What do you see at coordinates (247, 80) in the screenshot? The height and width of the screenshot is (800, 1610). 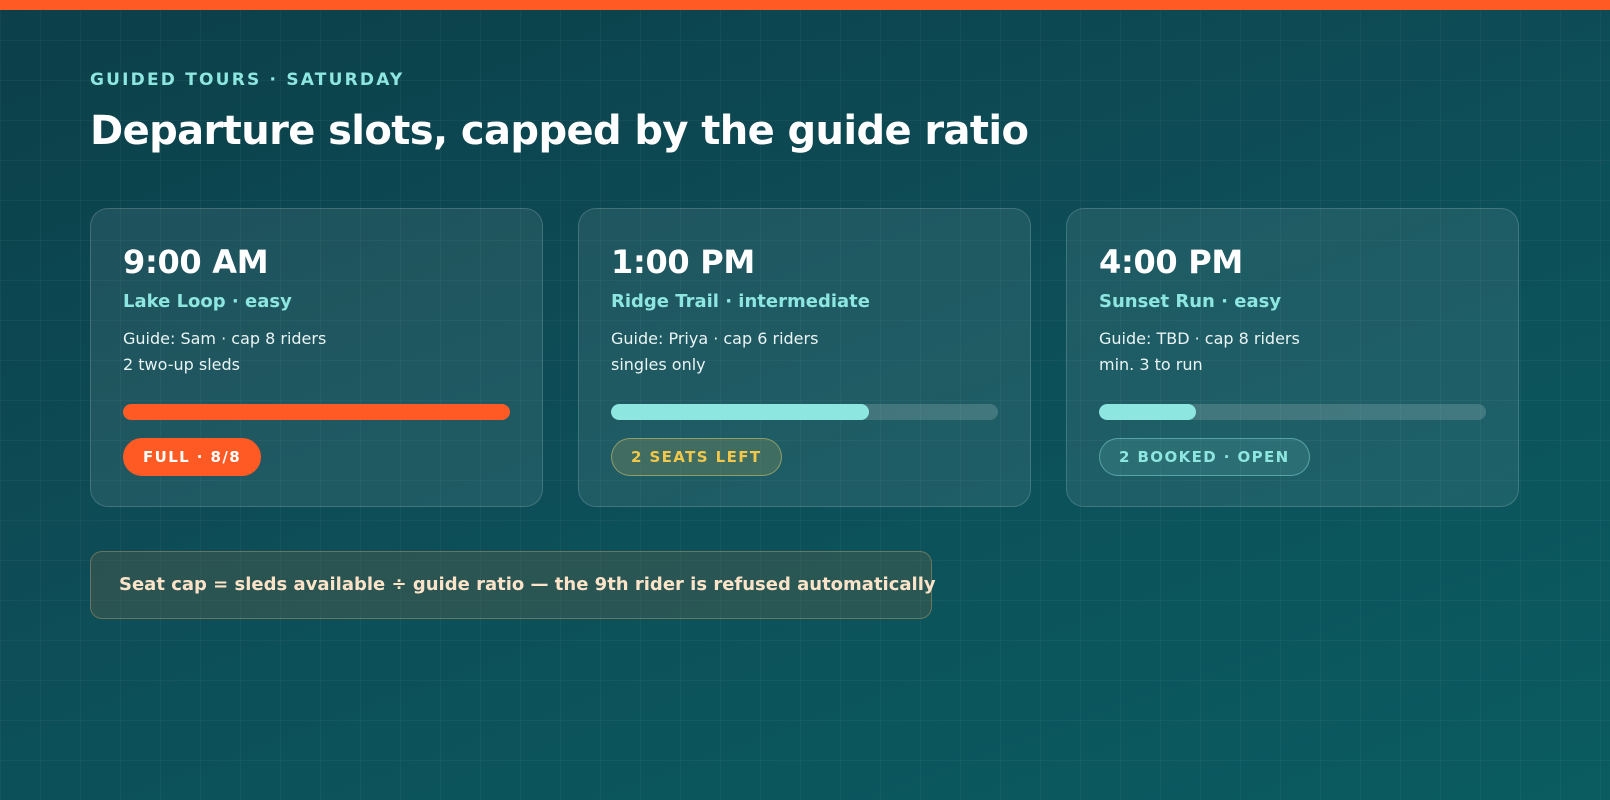 I see `section-eyebrow: GUIDED TOURS · SATURDAY` at bounding box center [247, 80].